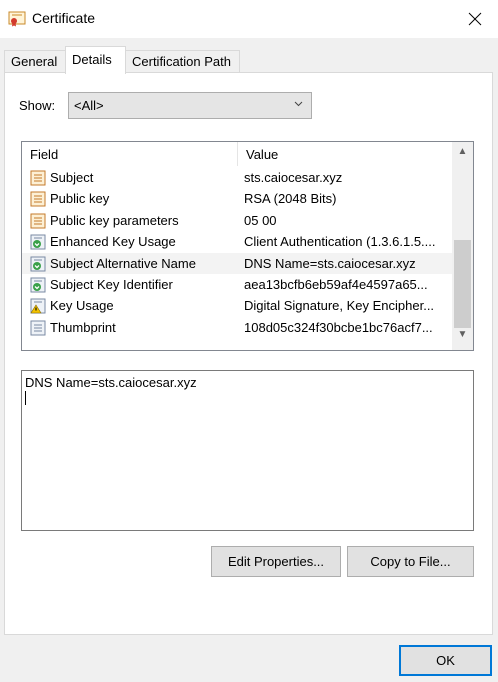 This screenshot has height=682, width=498. Describe the element at coordinates (37, 105) in the screenshot. I see `show-label: Show:` at that location.